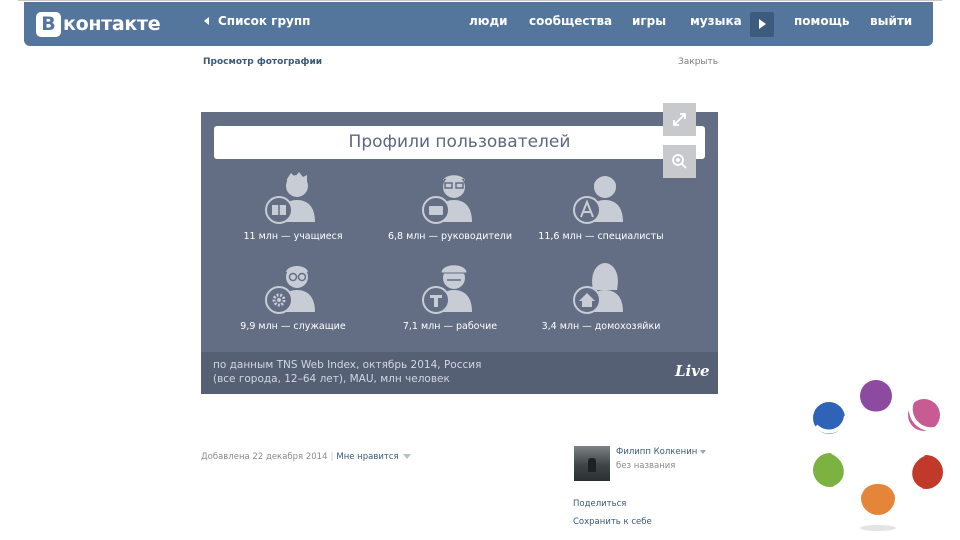  I want to click on avatar-figure, so click(592, 465).